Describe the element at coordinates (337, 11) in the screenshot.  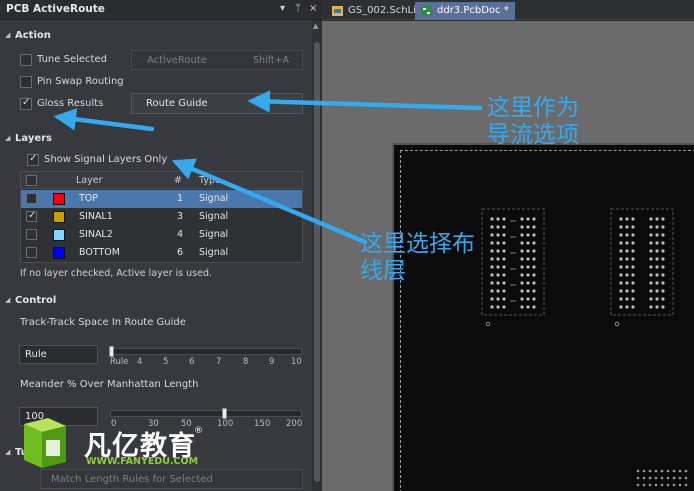
I see `schlib-file-icon` at that location.